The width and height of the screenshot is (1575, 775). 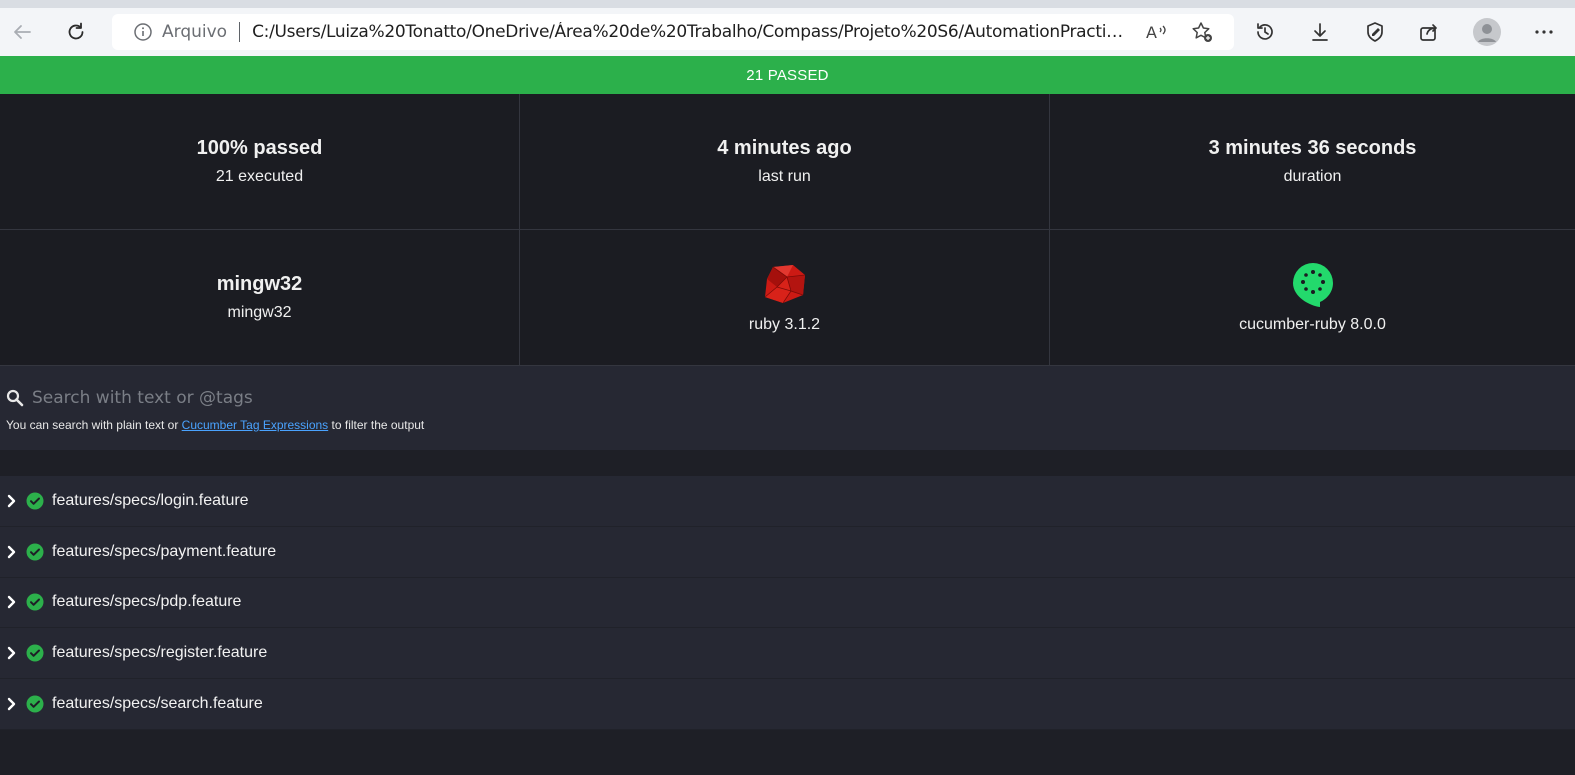 I want to click on history-button, so click(x=1265, y=32).